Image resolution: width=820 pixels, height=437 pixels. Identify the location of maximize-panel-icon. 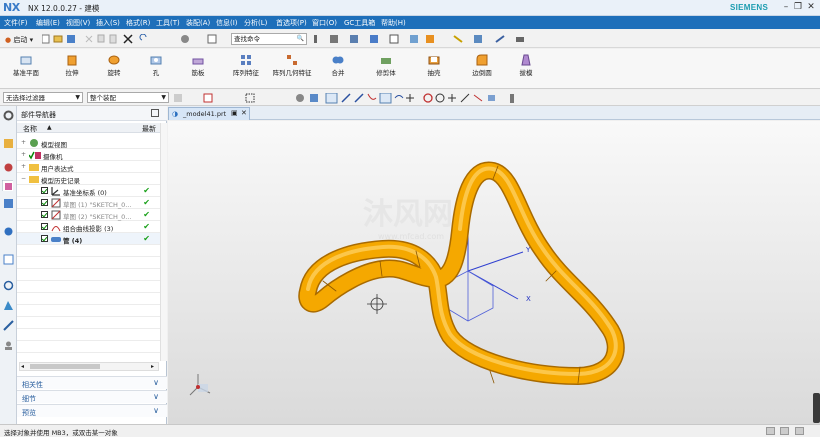
(155, 113).